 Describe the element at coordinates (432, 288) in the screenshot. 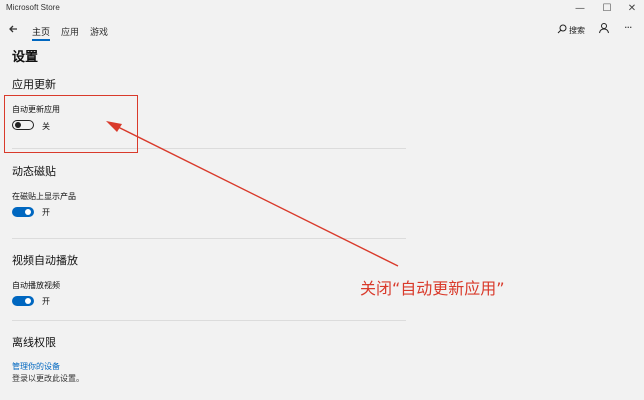

I see `annotation-text: 关闭“自动更新应用”` at that location.